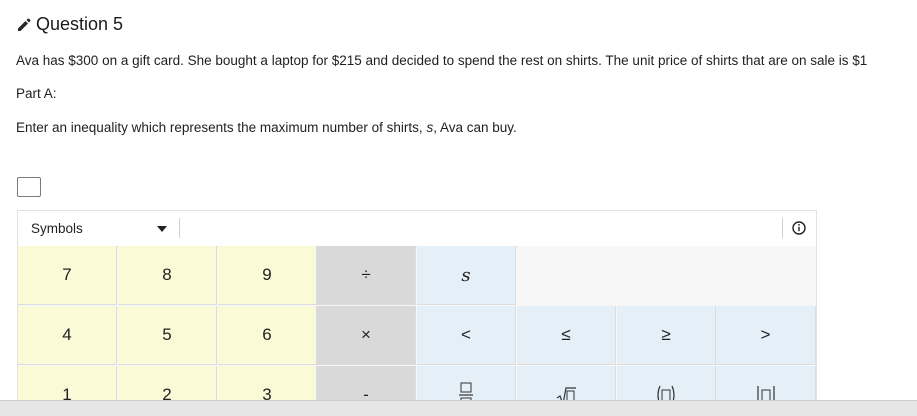 The height and width of the screenshot is (416, 917). I want to click on keypad-empty-area, so click(666, 275).